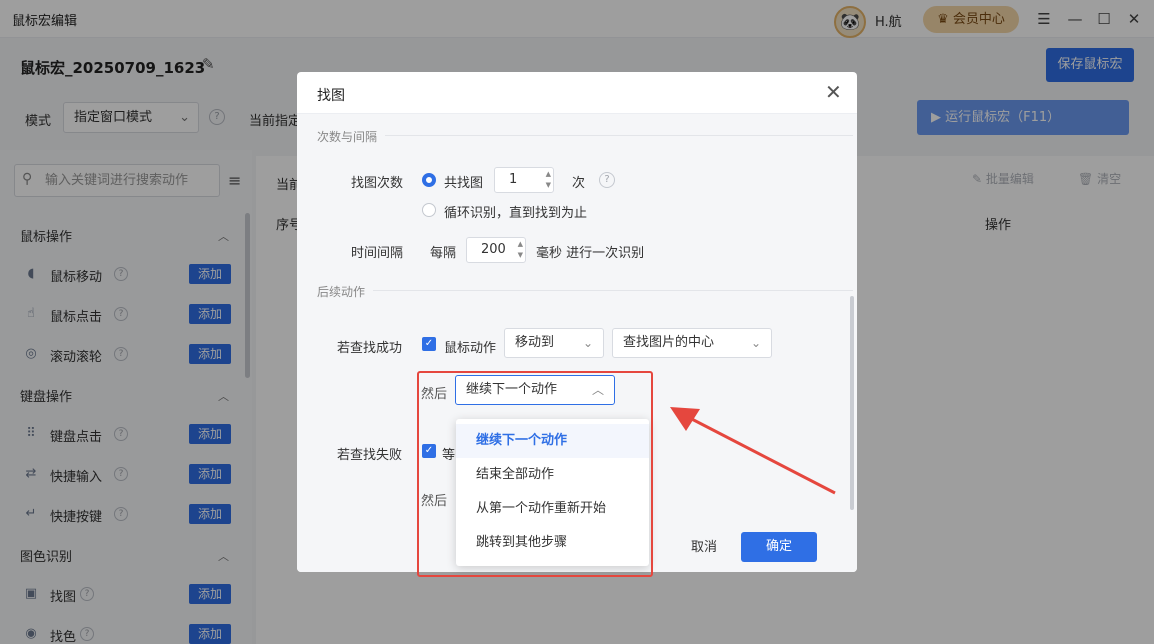 The width and height of the screenshot is (1154, 644). I want to click on interval-prefix: 每隔, so click(443, 253).